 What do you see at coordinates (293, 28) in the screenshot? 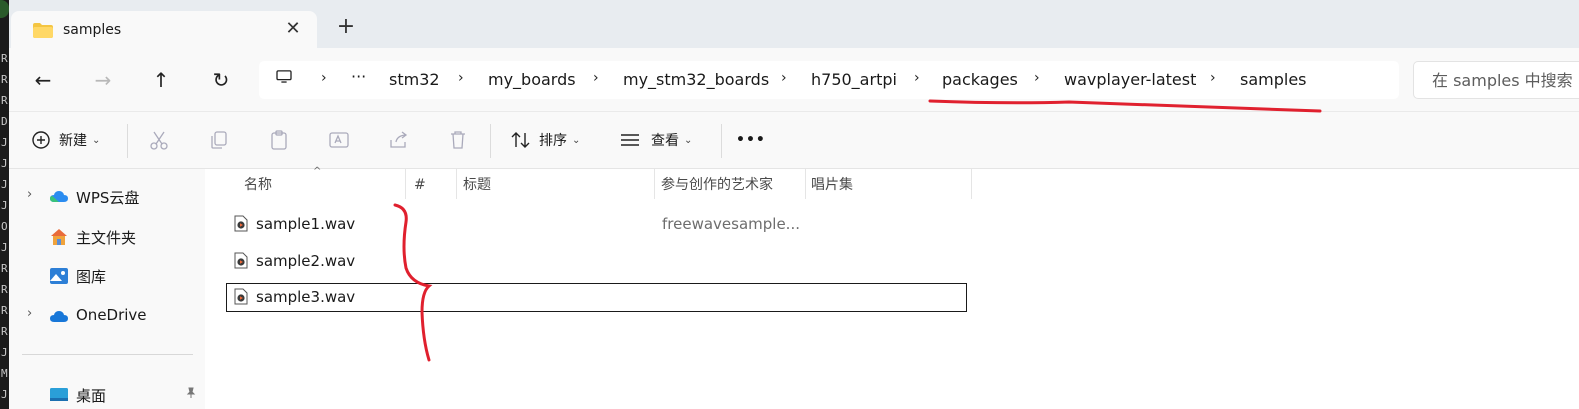
I see `close-tab-icon: ✕` at bounding box center [293, 28].